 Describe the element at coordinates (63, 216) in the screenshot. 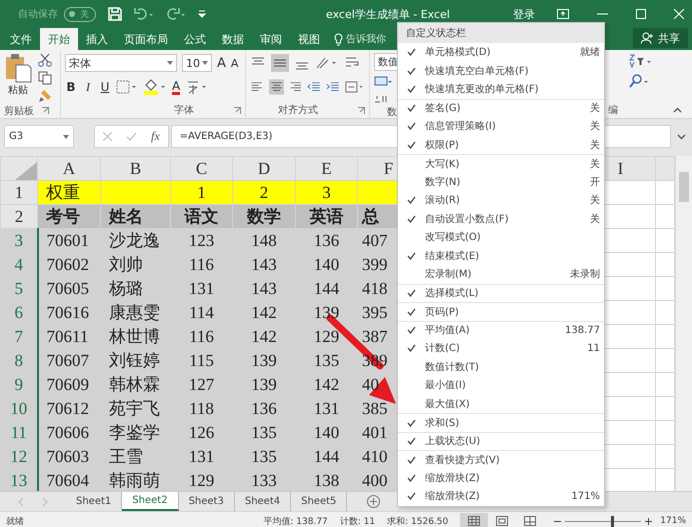

I see `table-cell: 考号` at that location.